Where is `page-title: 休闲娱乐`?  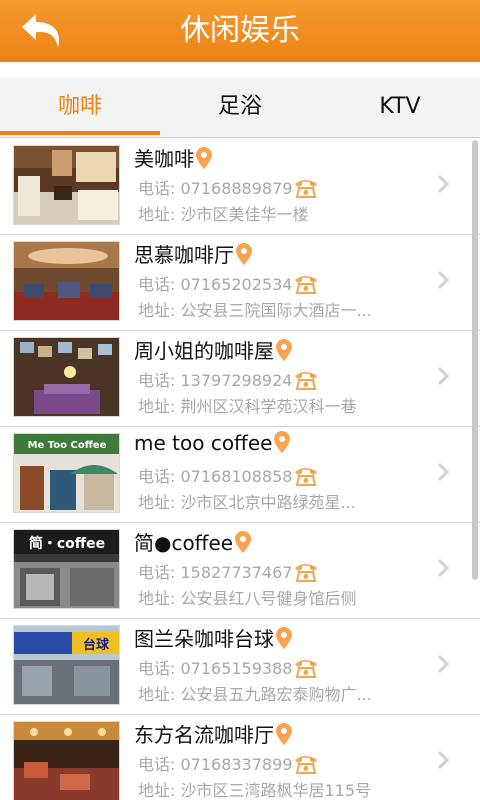
page-title: 休闲娱乐 is located at coordinates (240, 30).